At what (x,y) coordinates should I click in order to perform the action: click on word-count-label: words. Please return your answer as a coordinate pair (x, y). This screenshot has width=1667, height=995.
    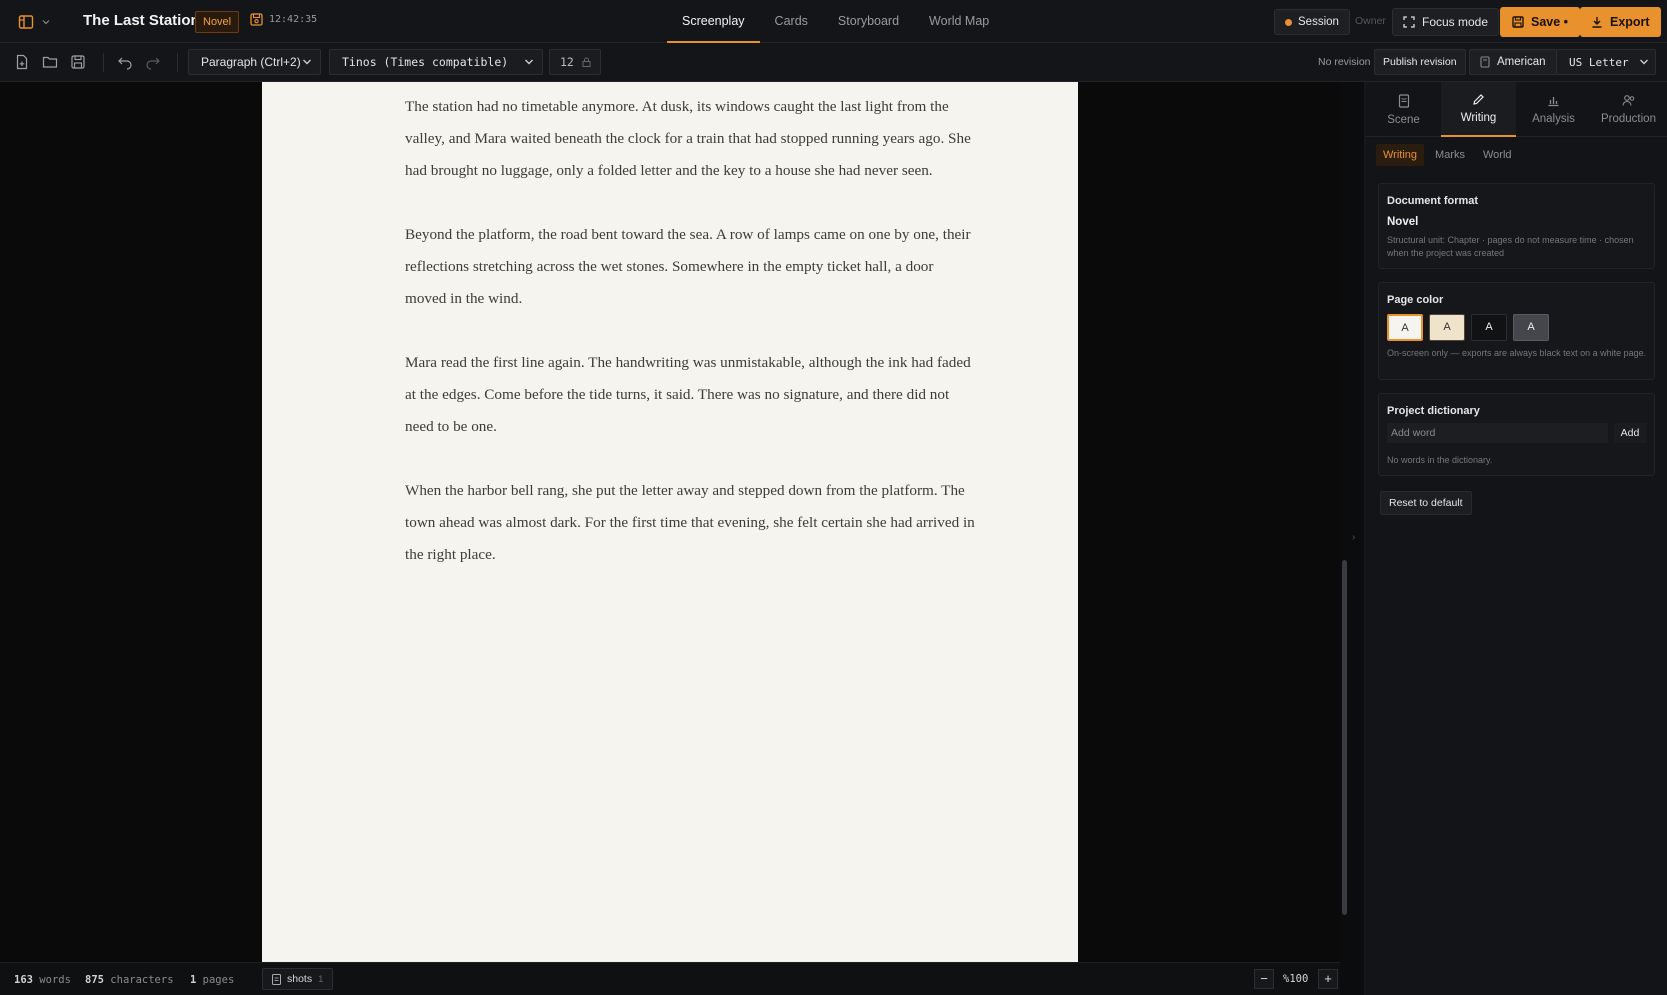
    Looking at the image, I should click on (55, 980).